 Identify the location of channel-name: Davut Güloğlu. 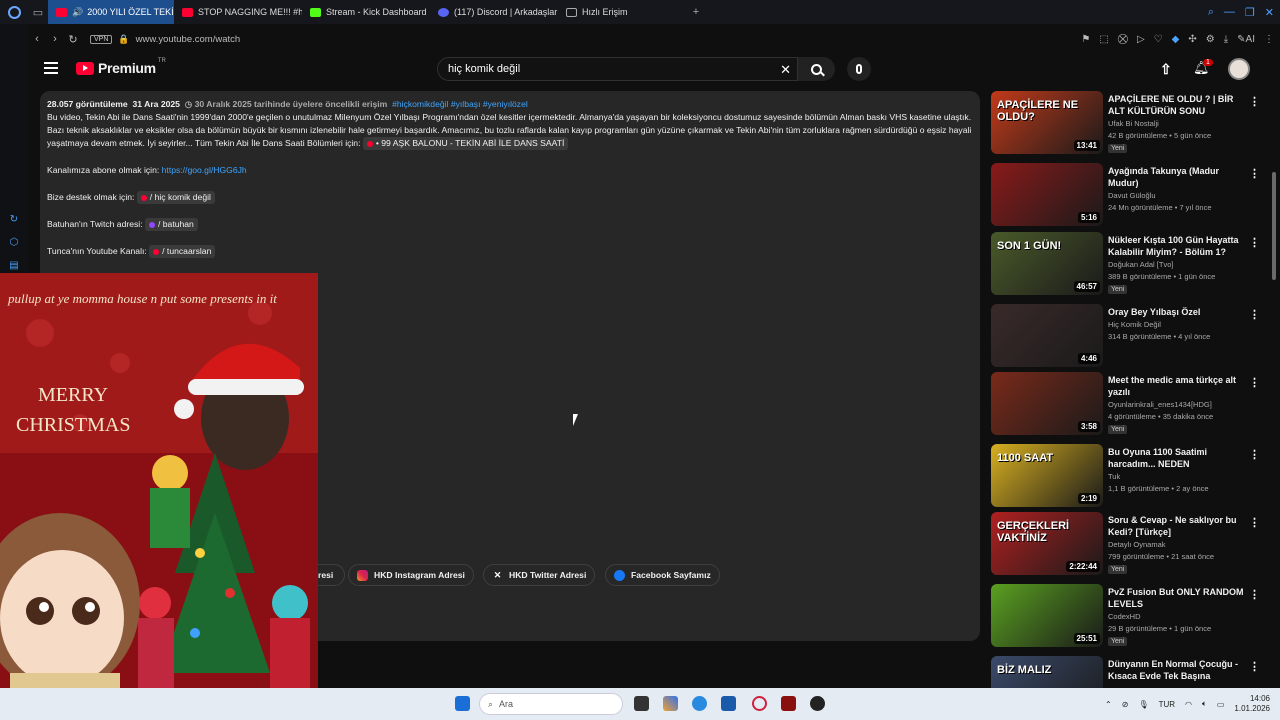
(1132, 195).